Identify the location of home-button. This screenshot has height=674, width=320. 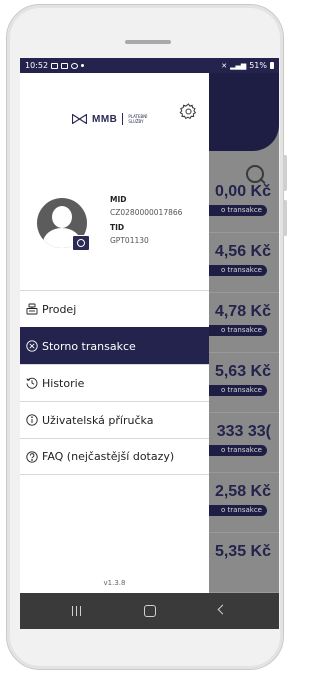
(150, 611).